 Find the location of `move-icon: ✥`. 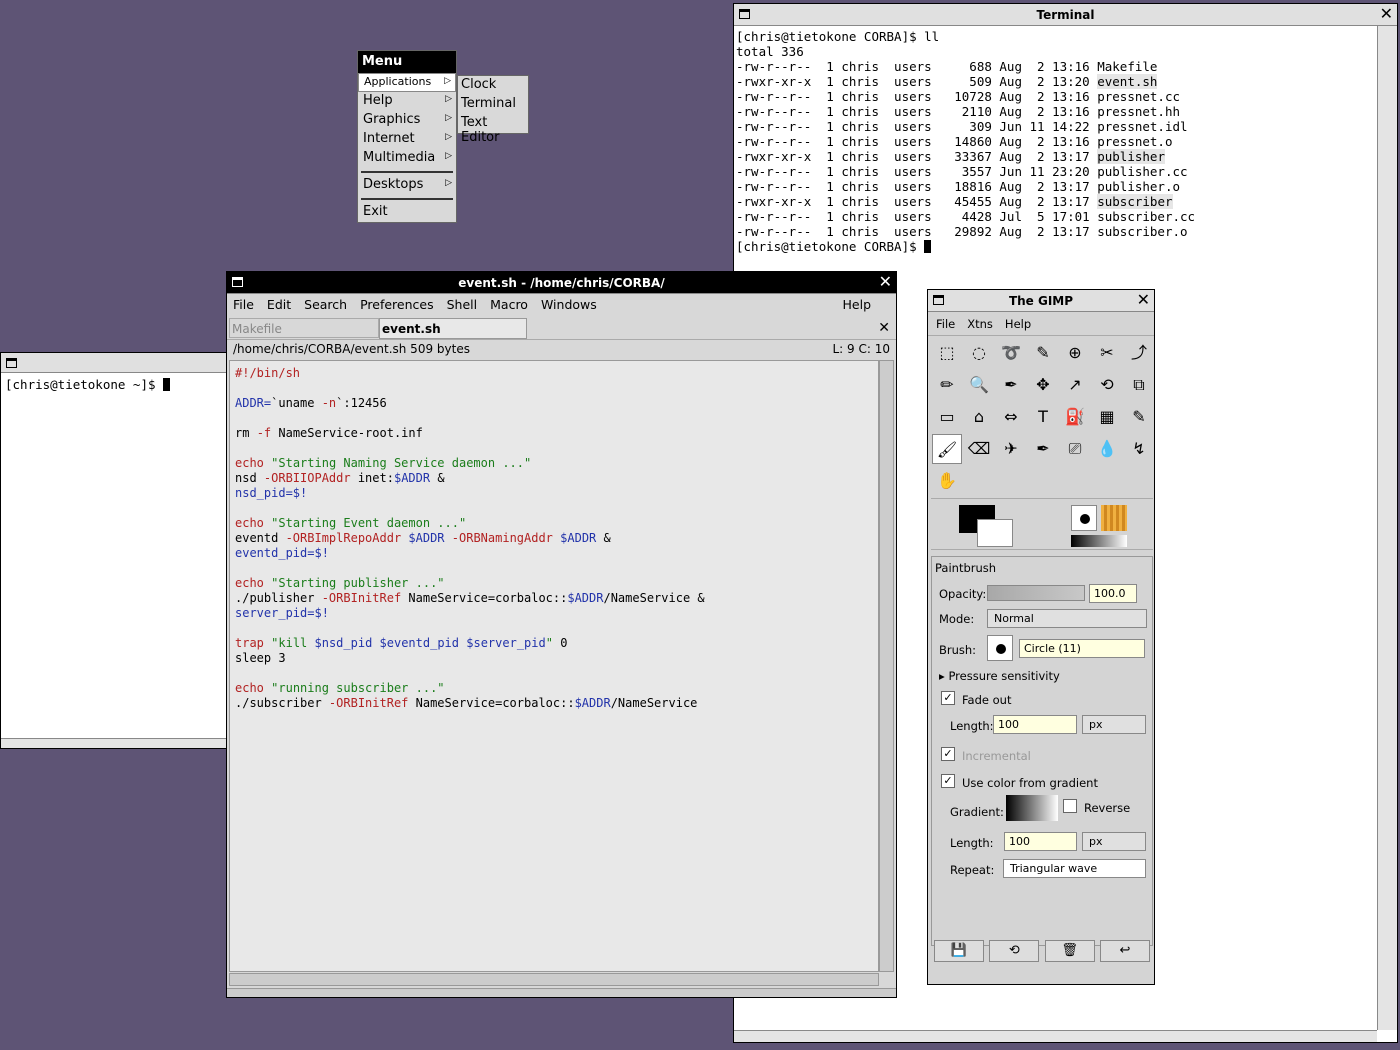

move-icon: ✥ is located at coordinates (1043, 385).